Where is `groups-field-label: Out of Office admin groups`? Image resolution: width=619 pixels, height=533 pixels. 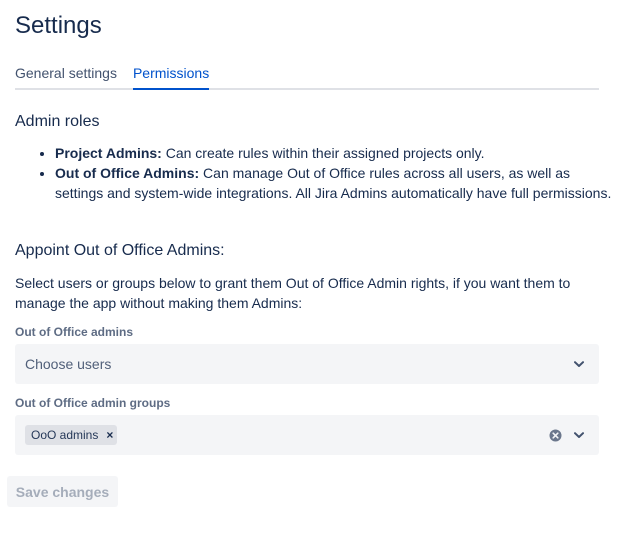 groups-field-label: Out of Office admin groups is located at coordinates (93, 403).